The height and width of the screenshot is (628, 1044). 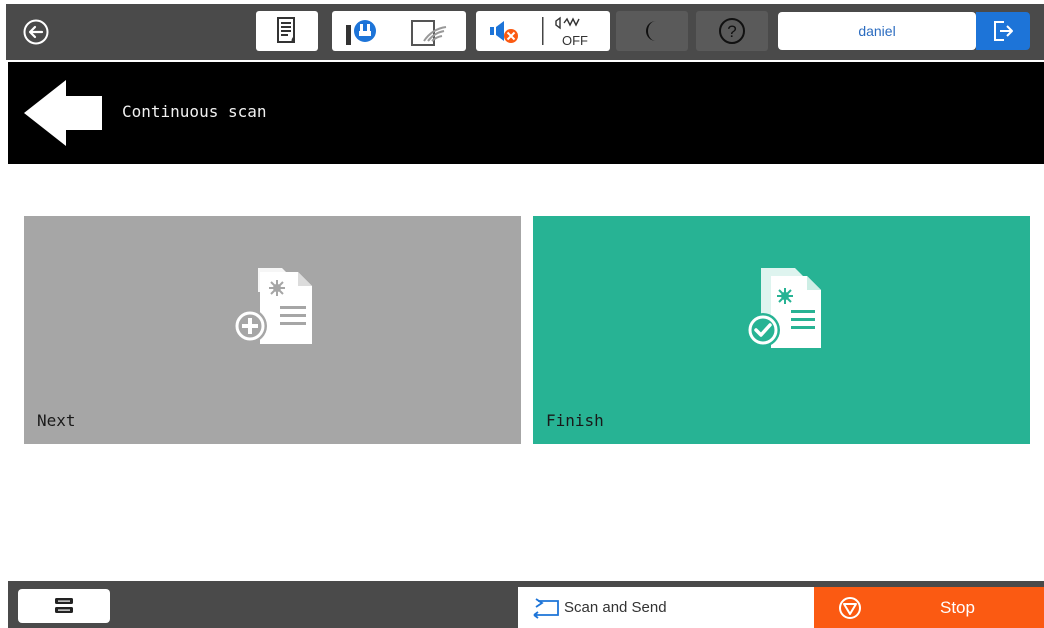 I want to click on back-circle-icon, so click(x=36, y=32).